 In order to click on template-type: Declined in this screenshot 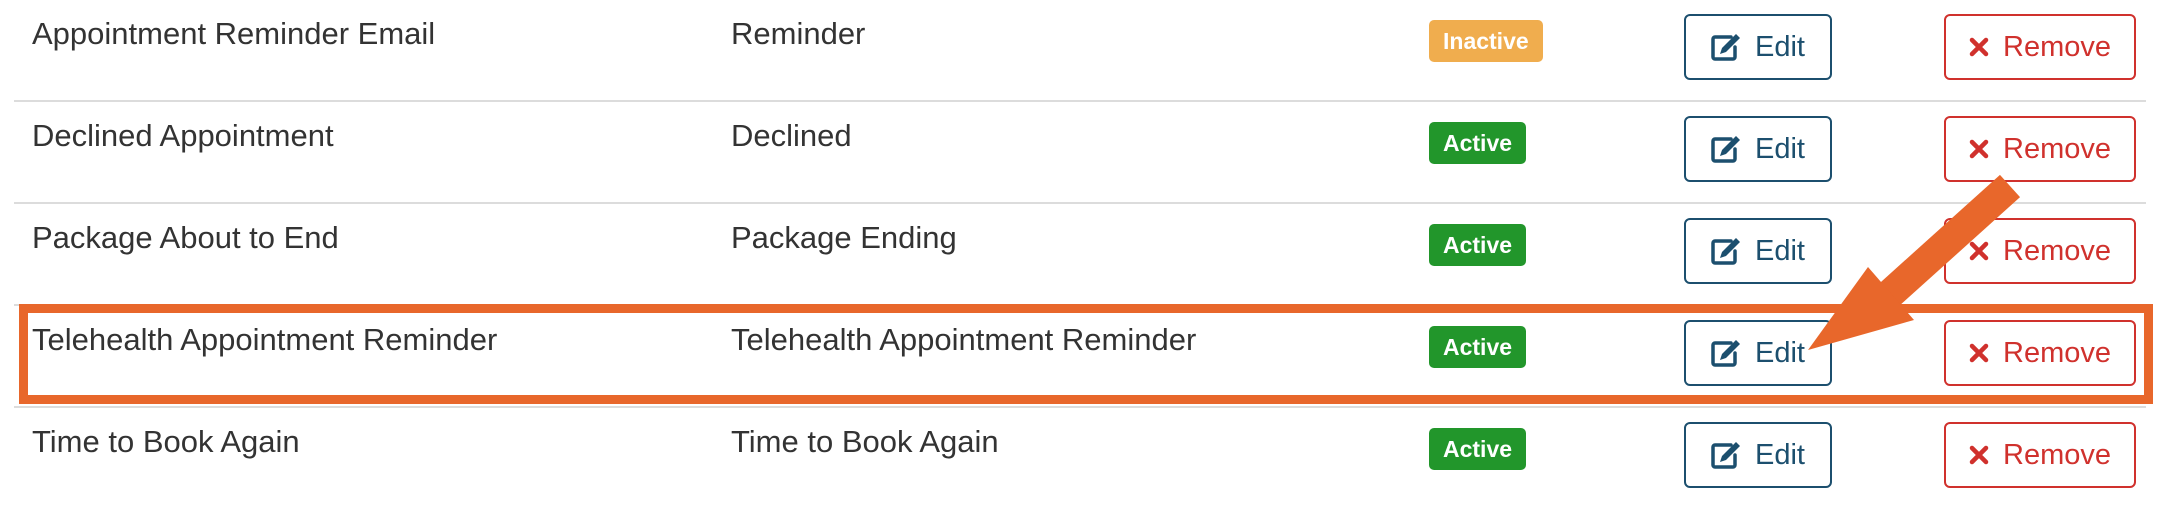, I will do `click(791, 135)`.